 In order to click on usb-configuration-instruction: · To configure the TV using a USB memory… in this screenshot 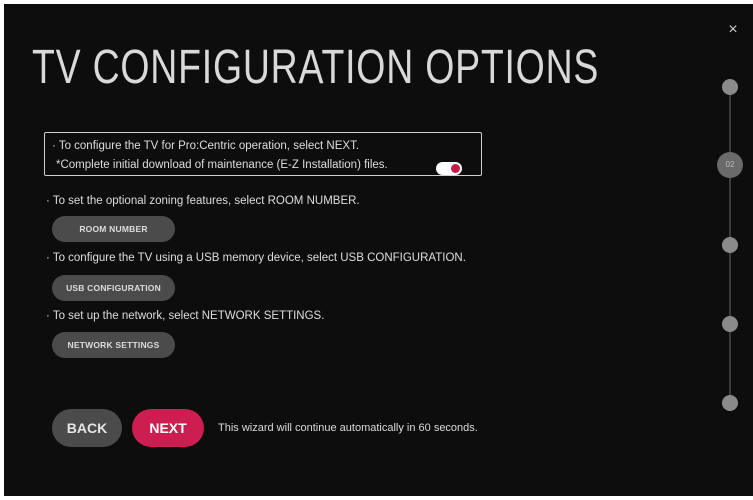, I will do `click(256, 258)`.